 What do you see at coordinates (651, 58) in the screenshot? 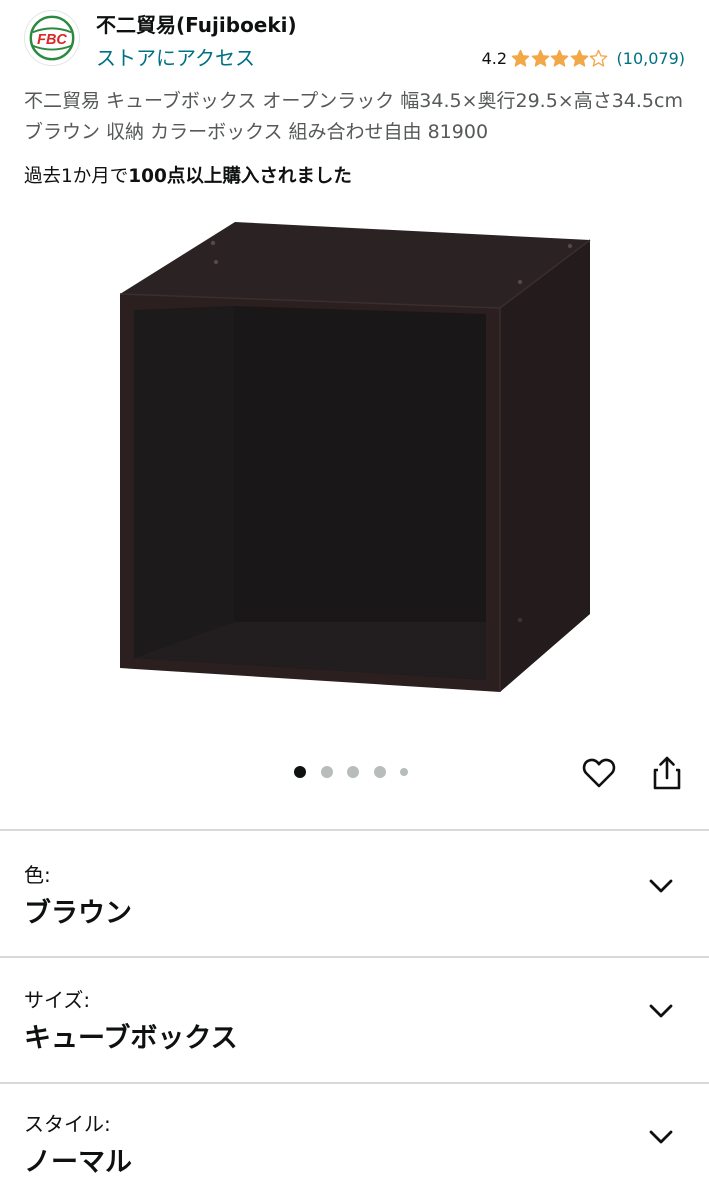
I see `rating-count: (10,079)` at bounding box center [651, 58].